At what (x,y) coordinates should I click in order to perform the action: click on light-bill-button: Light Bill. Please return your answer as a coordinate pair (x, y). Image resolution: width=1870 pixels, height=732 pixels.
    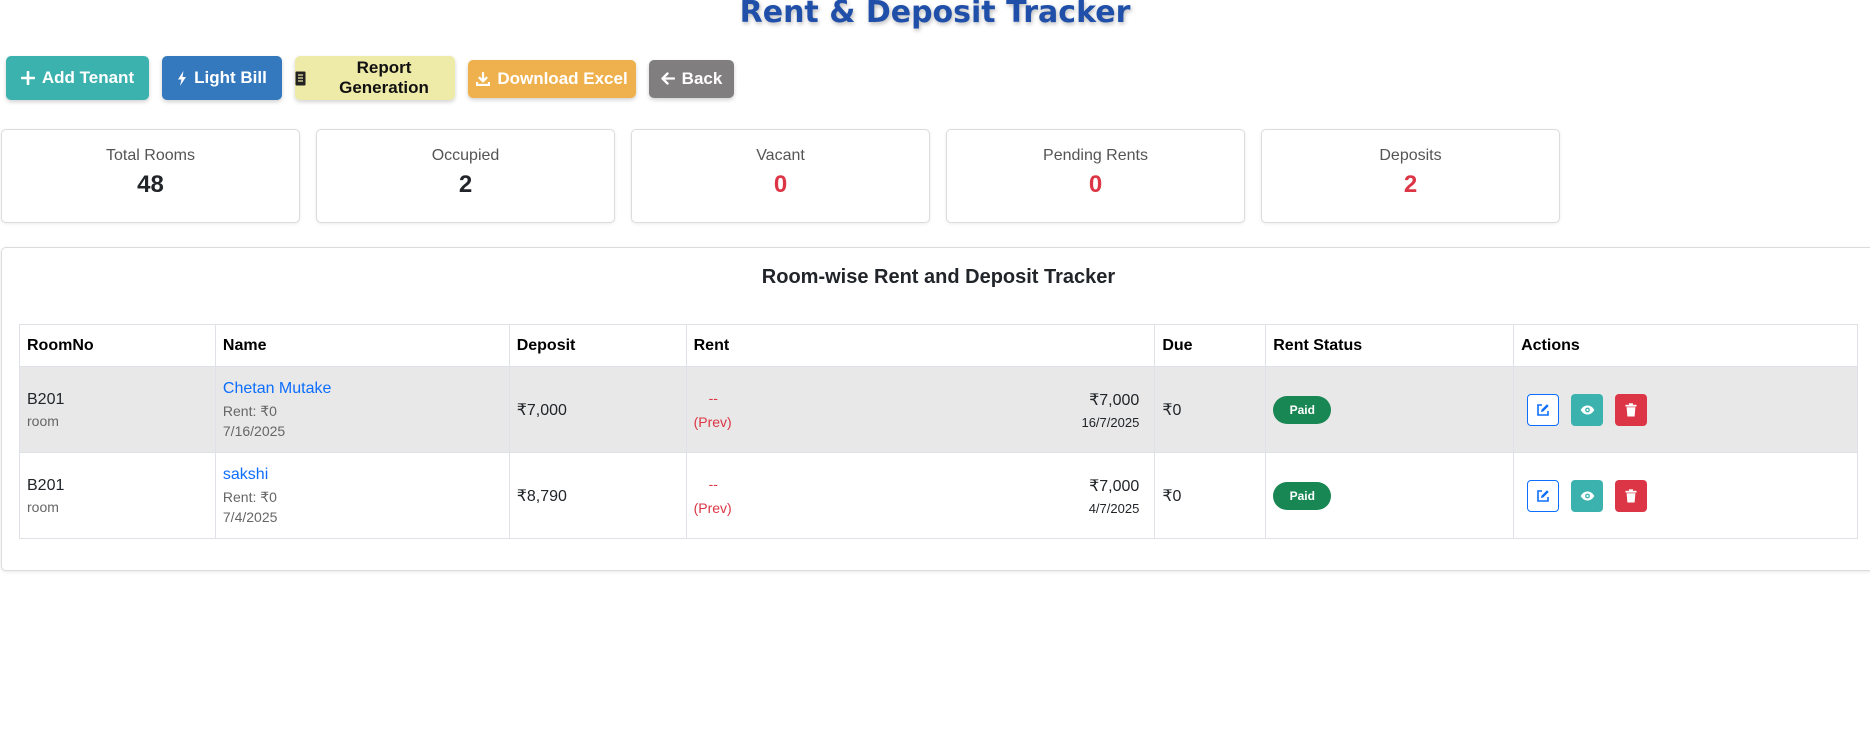
    Looking at the image, I should click on (222, 78).